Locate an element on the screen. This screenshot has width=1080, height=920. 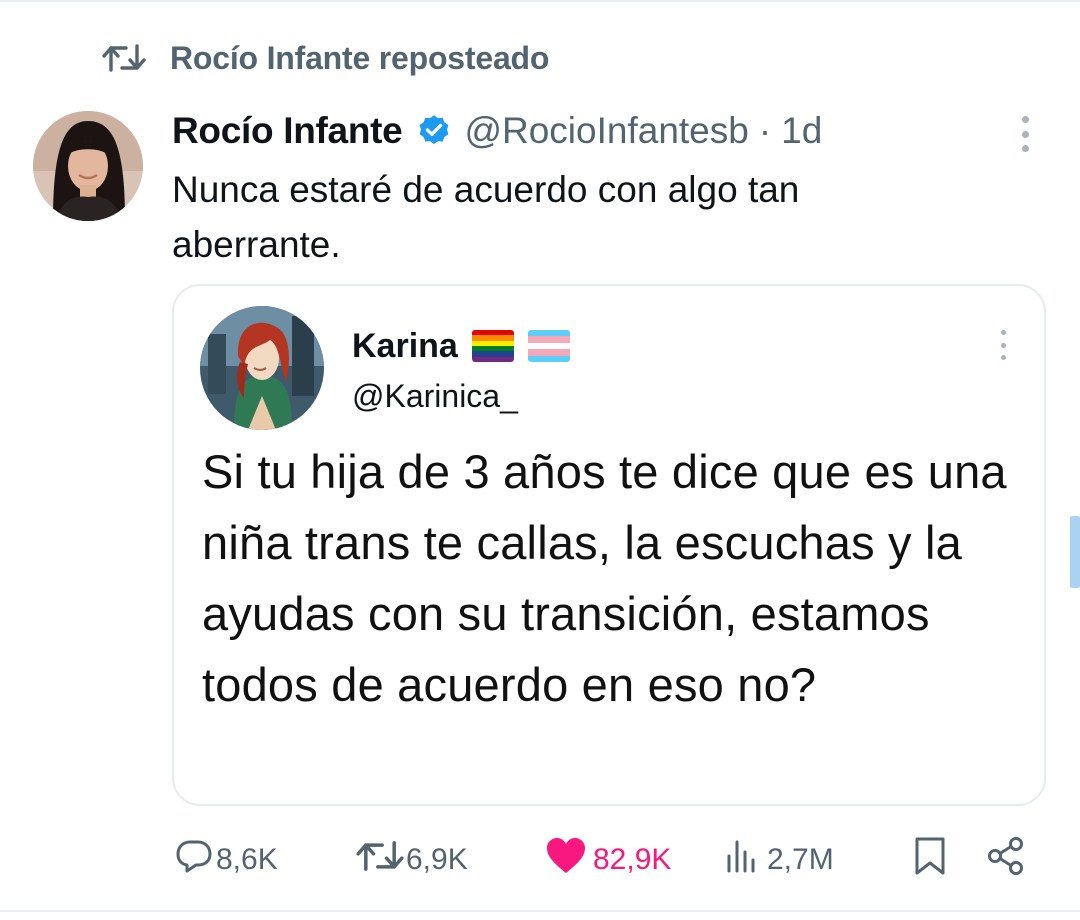
repost-button: 6,9K is located at coordinates (412, 860).